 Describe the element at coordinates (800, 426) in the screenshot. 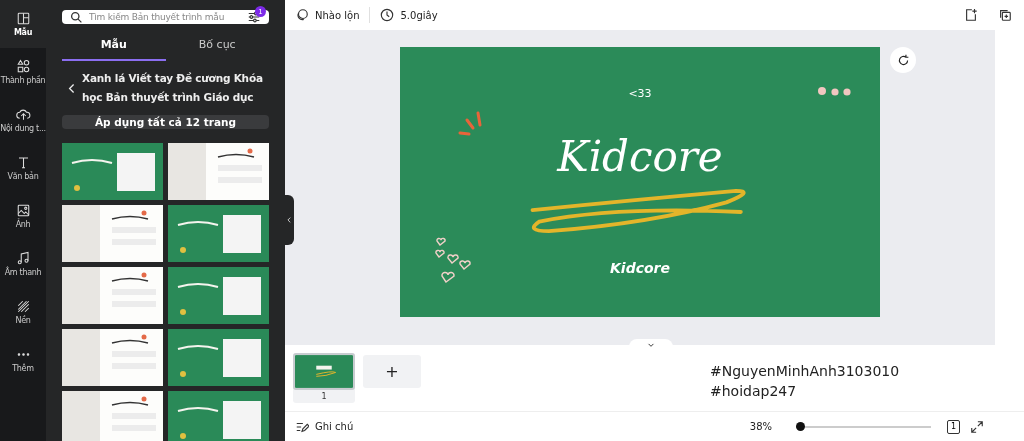

I see `slider-thumb` at that location.